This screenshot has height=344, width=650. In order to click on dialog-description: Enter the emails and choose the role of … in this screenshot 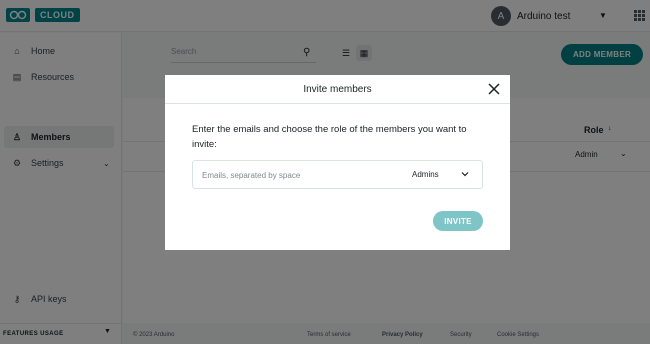, I will do `click(329, 137)`.